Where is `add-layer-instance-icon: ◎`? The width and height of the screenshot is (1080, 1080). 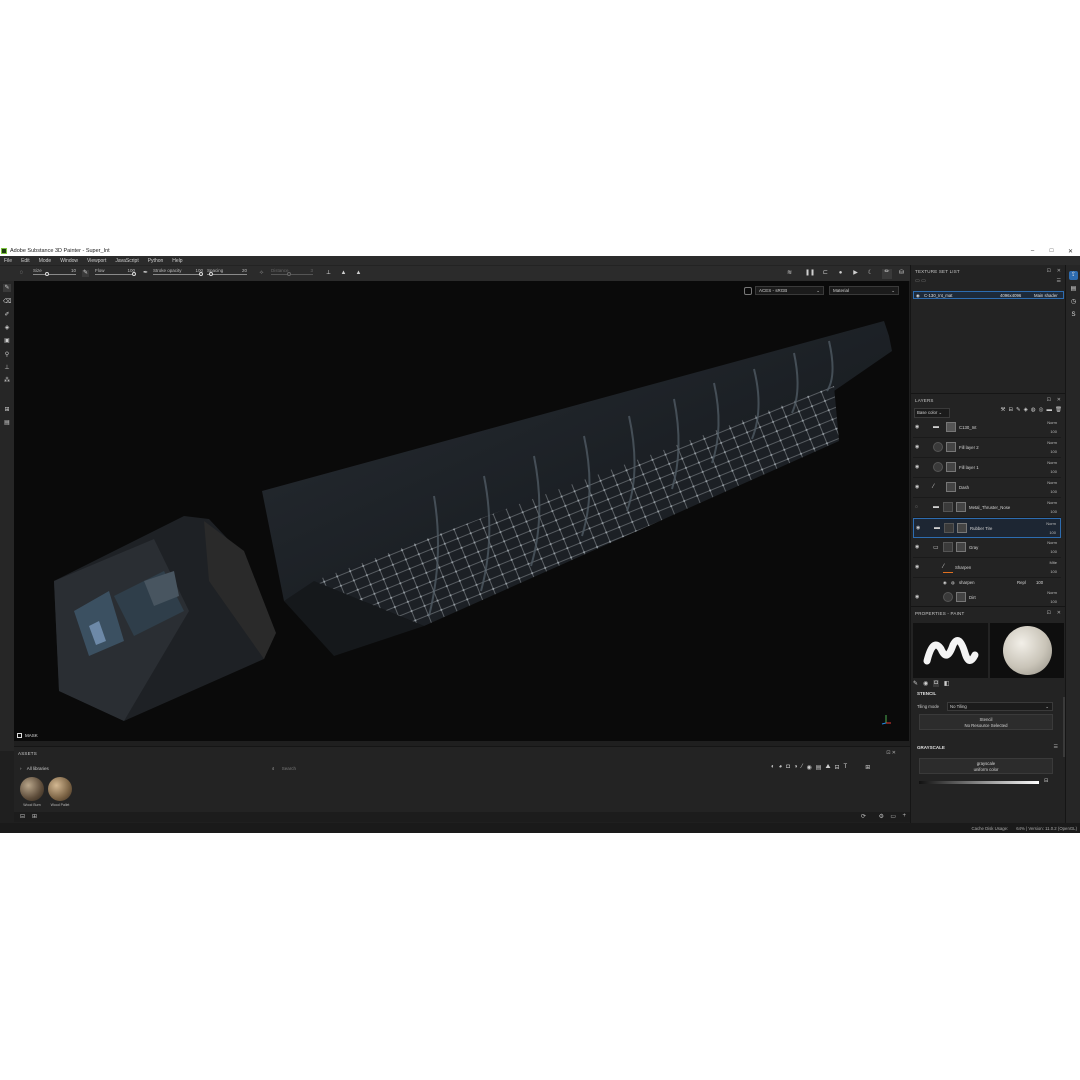
add-layer-instance-icon: ◎ is located at coordinates (1041, 410).